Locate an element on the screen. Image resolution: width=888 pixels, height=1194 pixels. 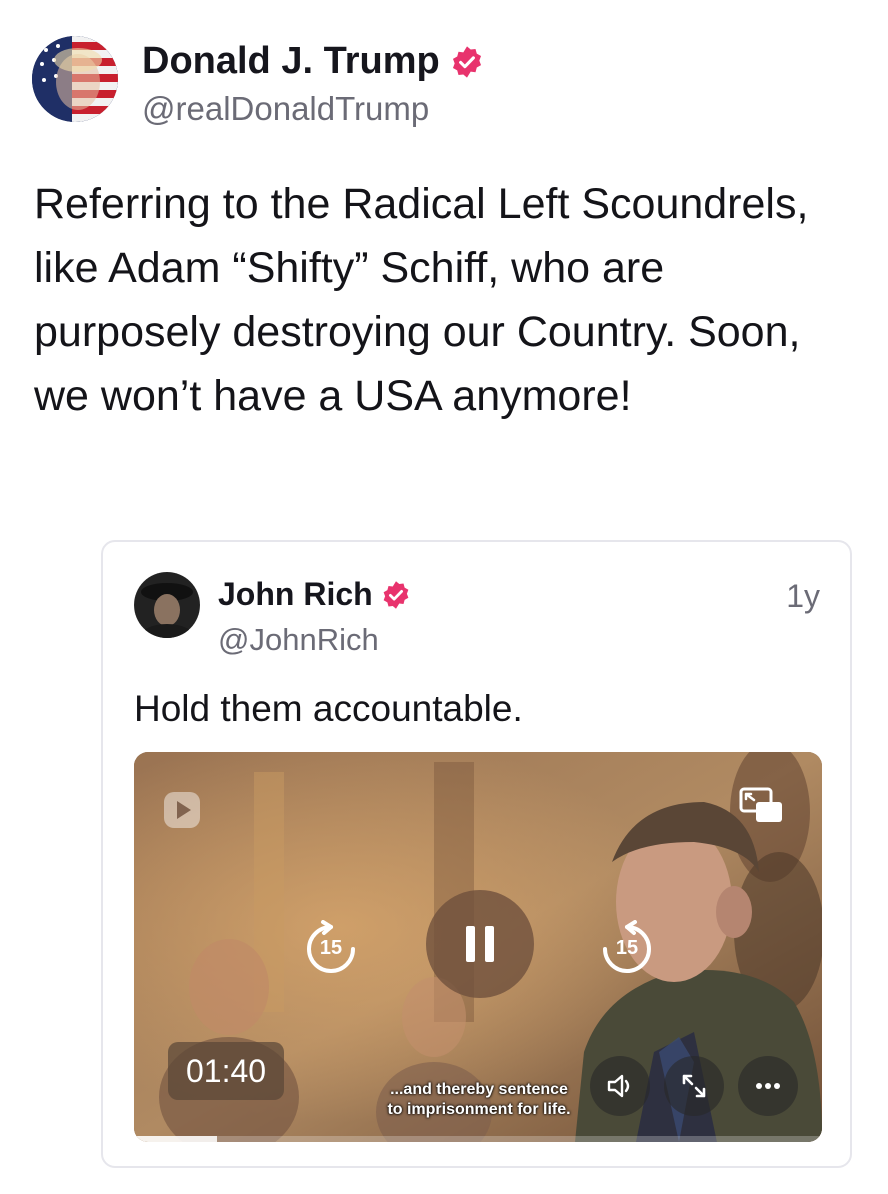
quoted-author-handle: @JohnRich is located at coordinates (298, 640).